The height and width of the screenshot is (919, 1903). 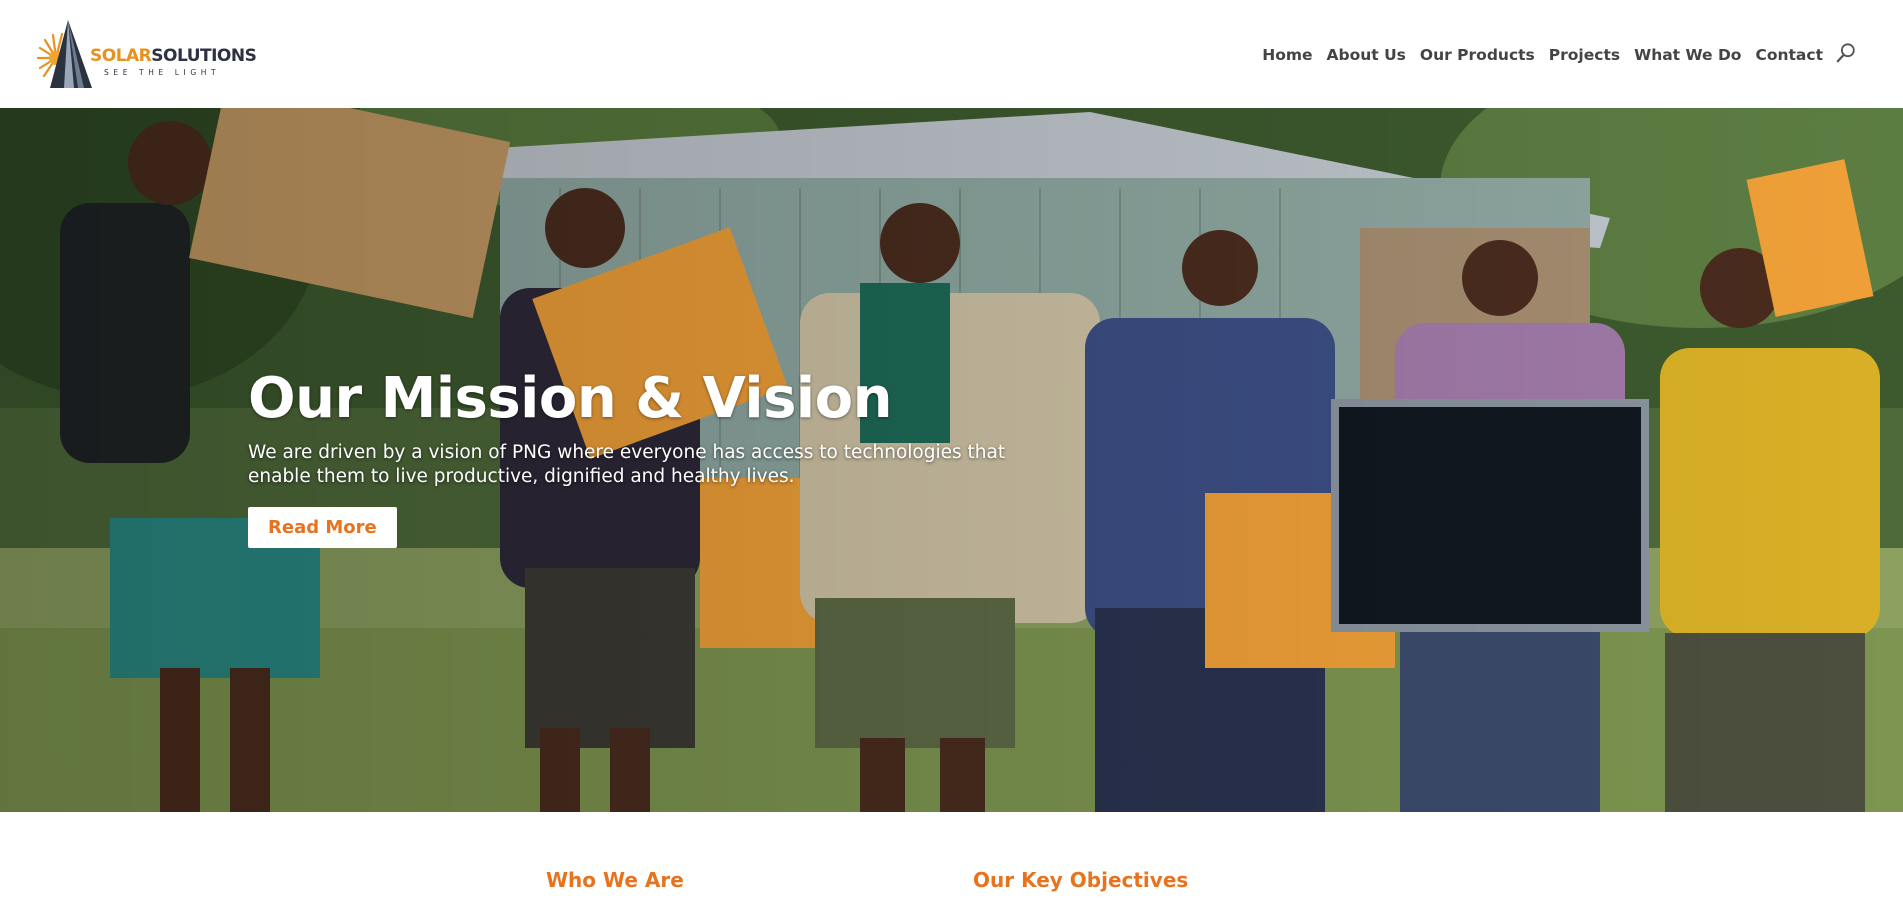 I want to click on brand-name: SOLARSOLUTIONS, so click(x=173, y=56).